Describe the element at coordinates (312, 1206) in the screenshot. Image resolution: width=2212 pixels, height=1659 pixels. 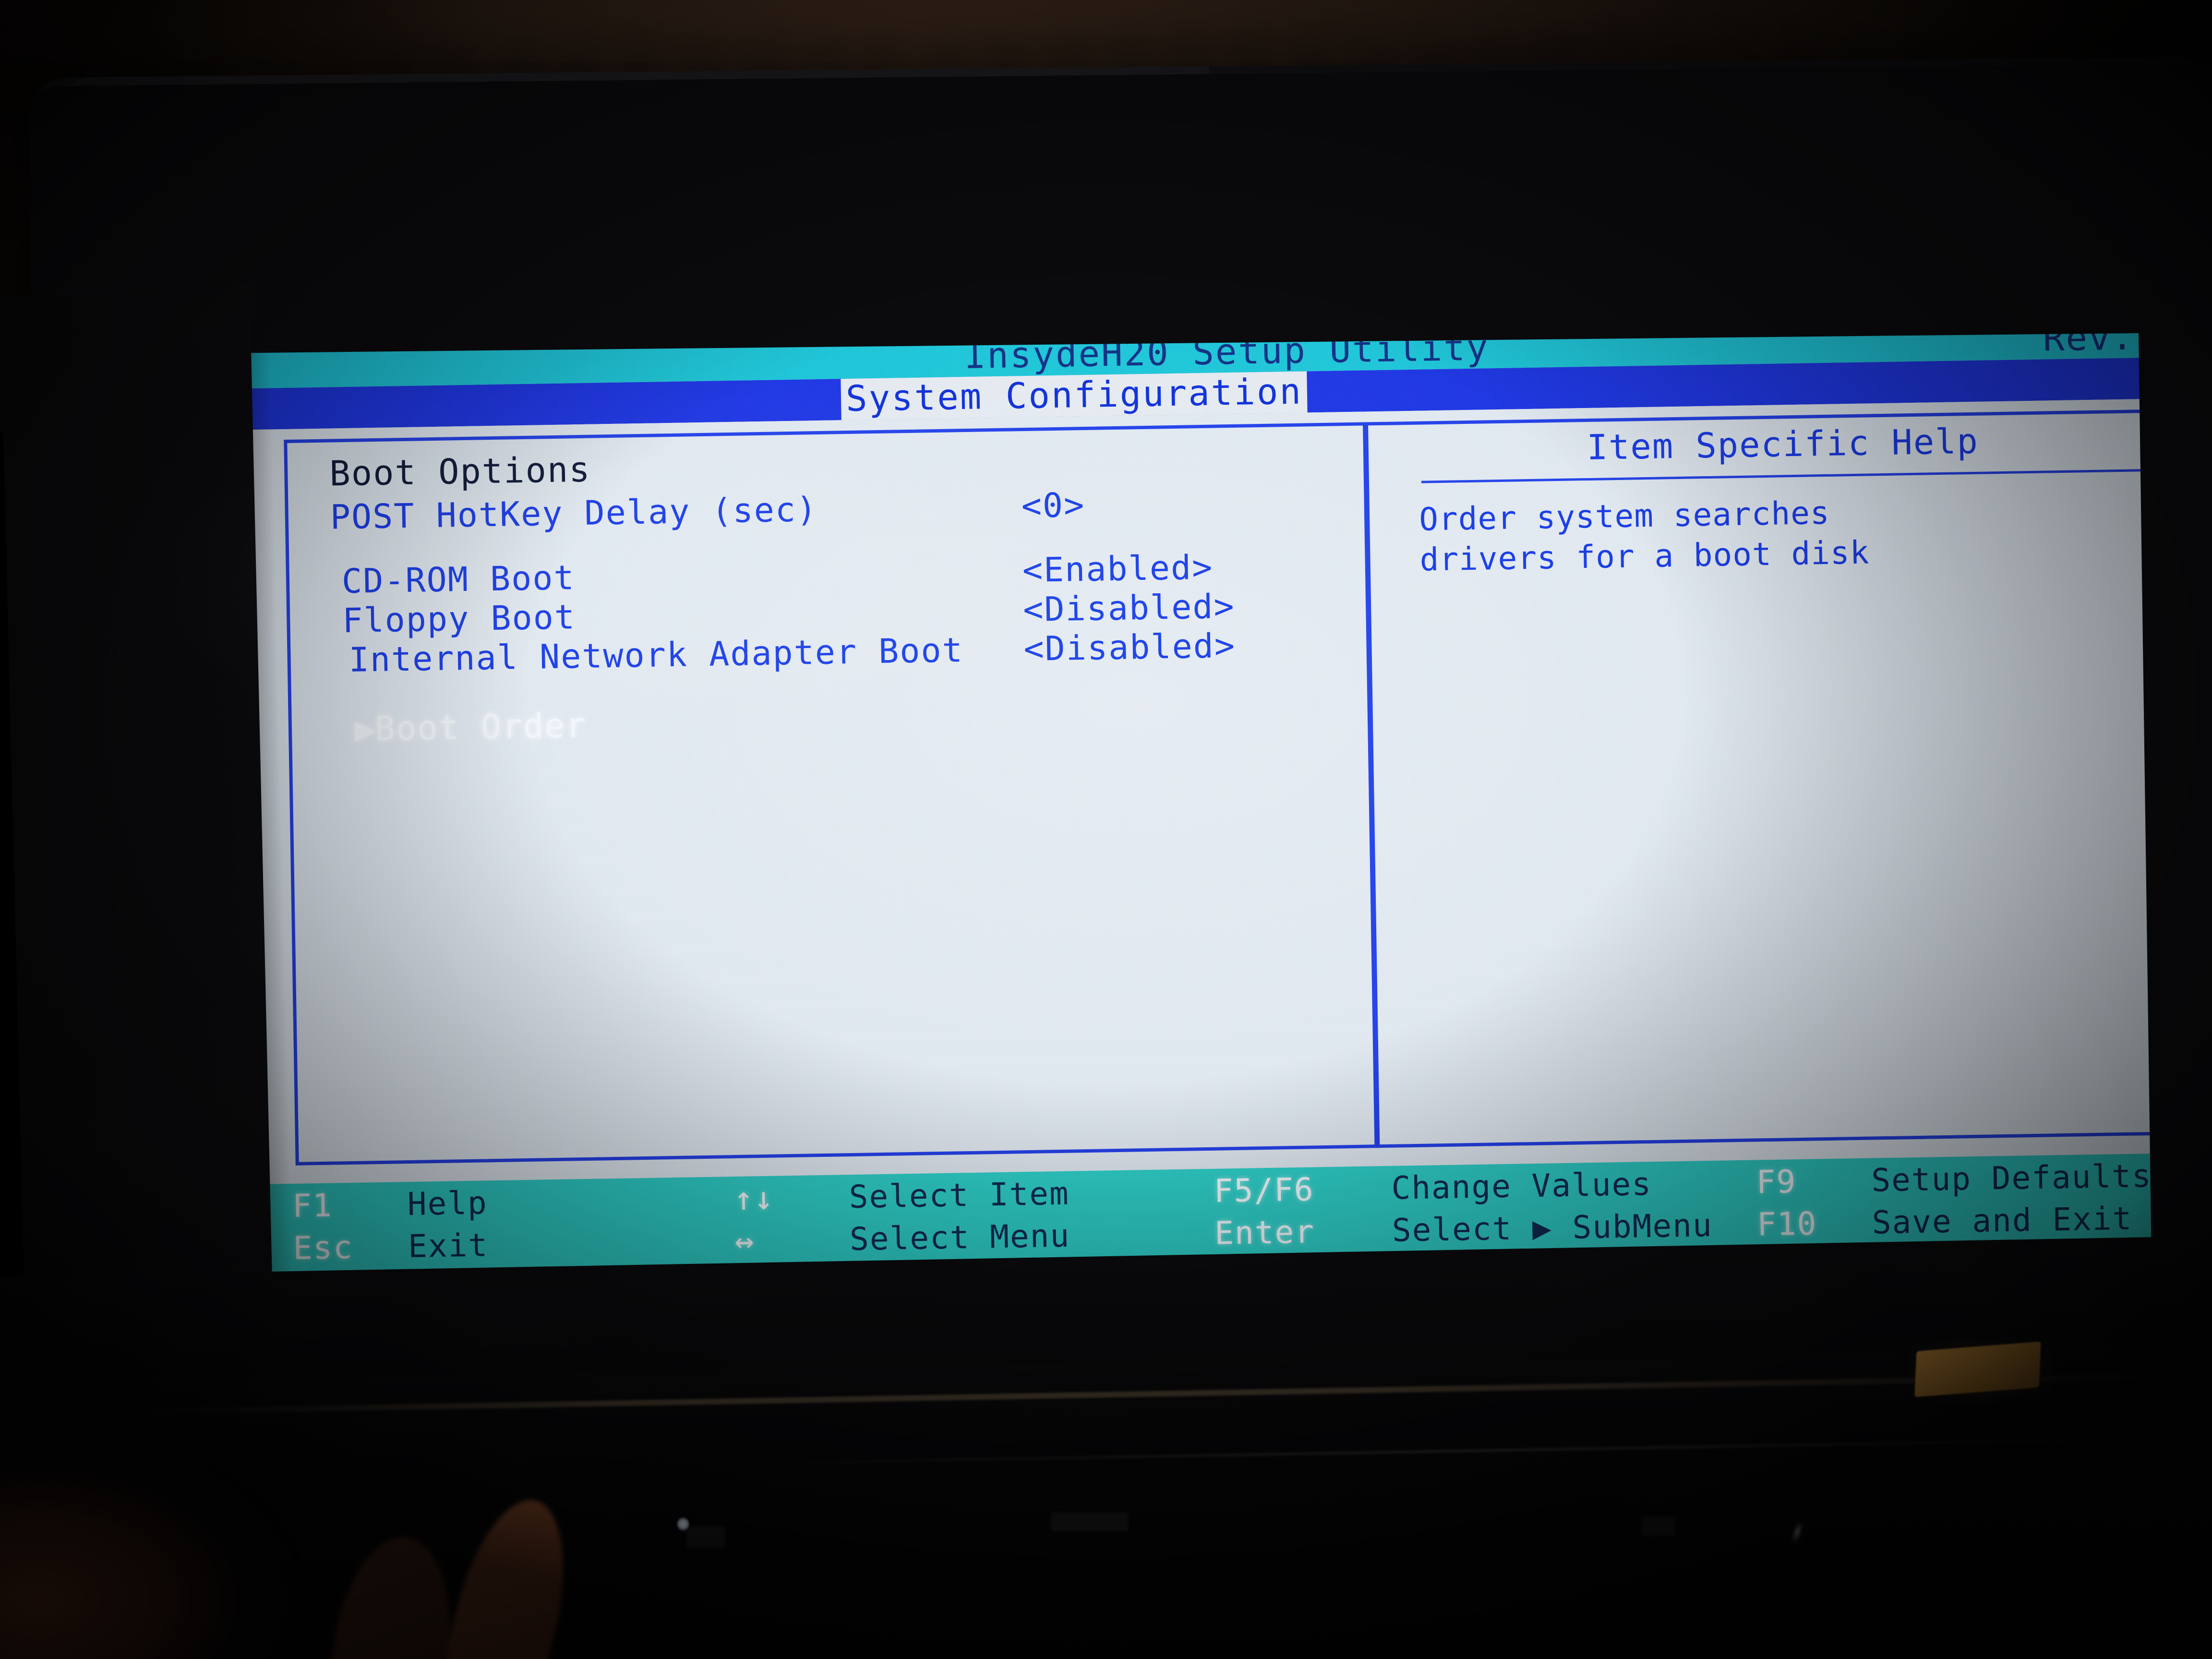
I see `key-label: F1` at that location.